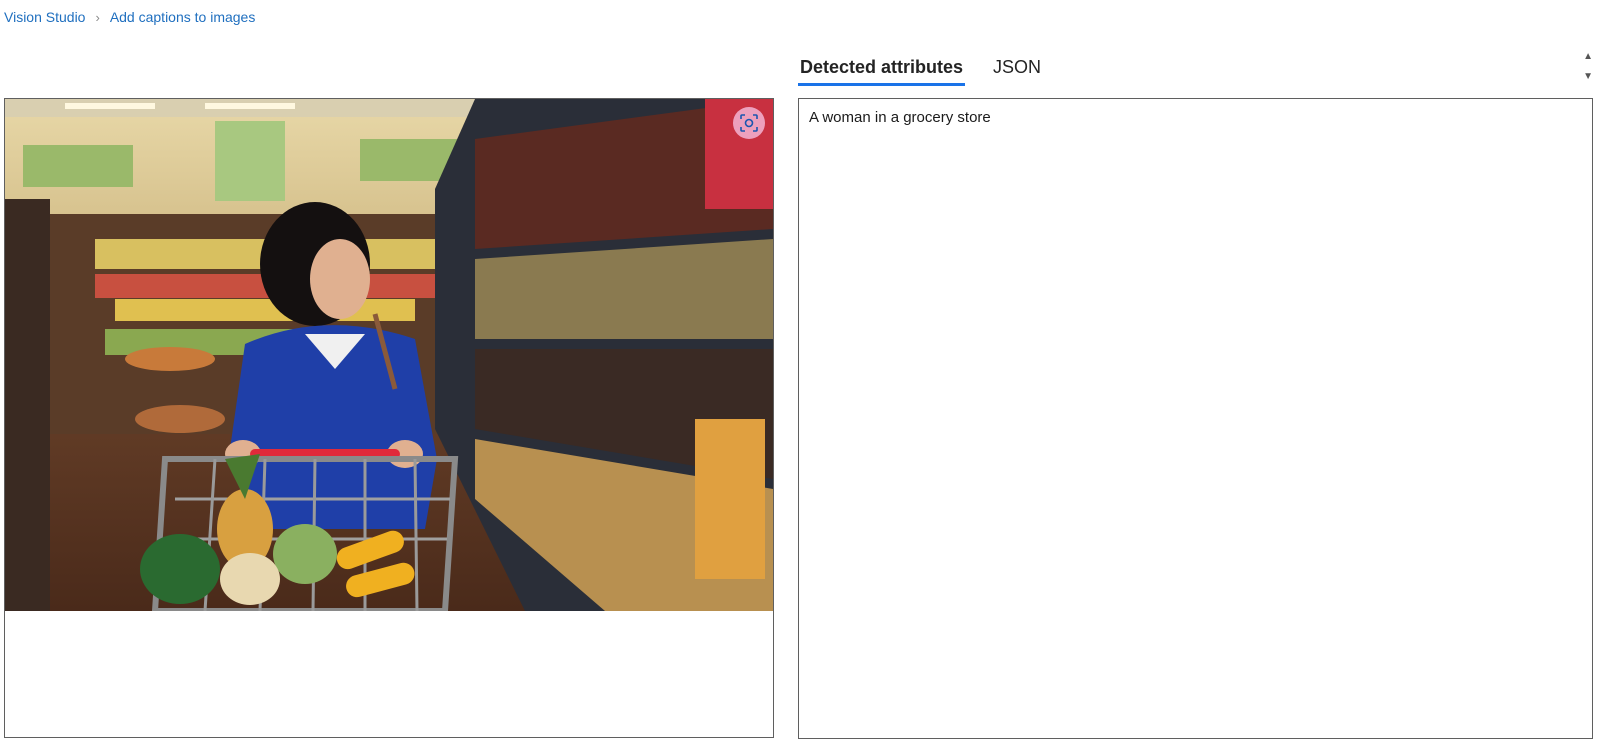 The height and width of the screenshot is (751, 1597). What do you see at coordinates (97, 17) in the screenshot?
I see `chevron-right-icon: ›` at bounding box center [97, 17].